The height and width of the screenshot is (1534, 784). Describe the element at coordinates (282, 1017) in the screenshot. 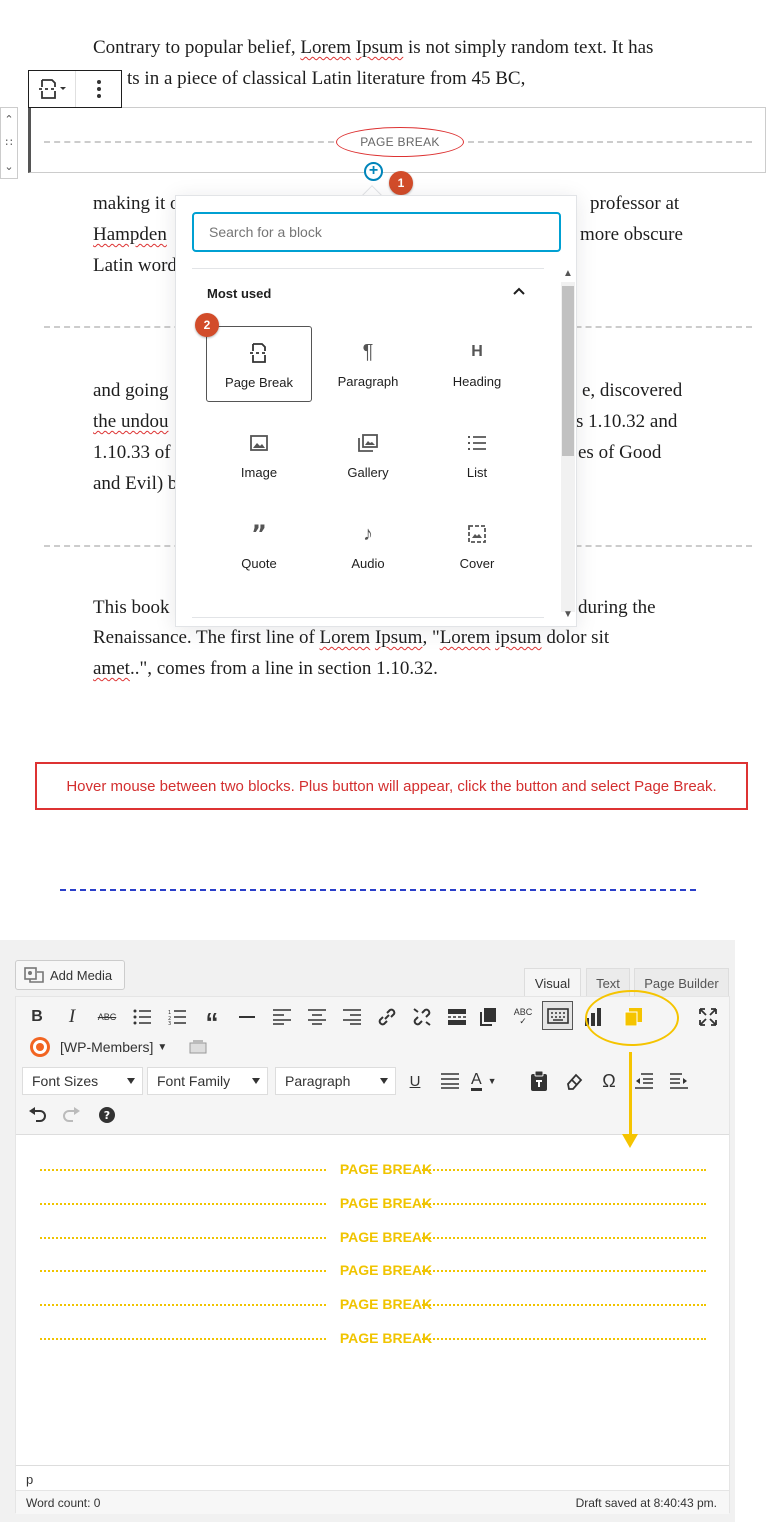

I see `align-left-icon` at that location.